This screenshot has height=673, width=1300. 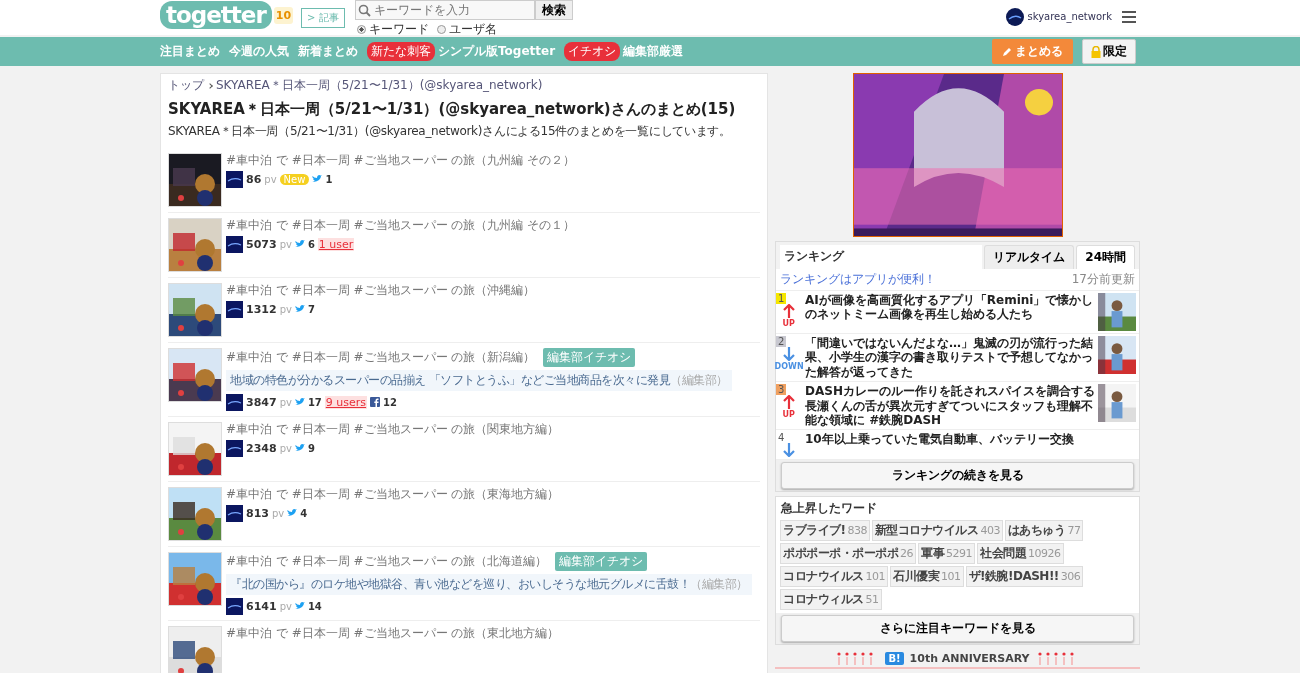 I want to click on keyword-tag: コロナウイルス 101, so click(x=834, y=577).